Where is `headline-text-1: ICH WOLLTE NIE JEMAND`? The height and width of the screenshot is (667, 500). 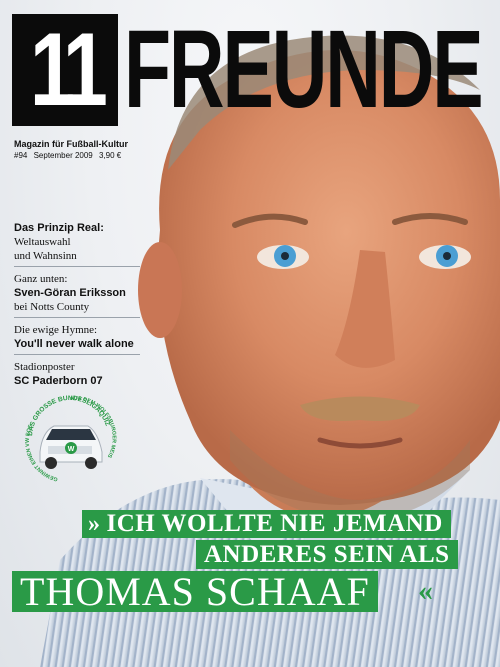
headline-text-1: ICH WOLLTE NIE JEMAND is located at coordinates (274, 523).